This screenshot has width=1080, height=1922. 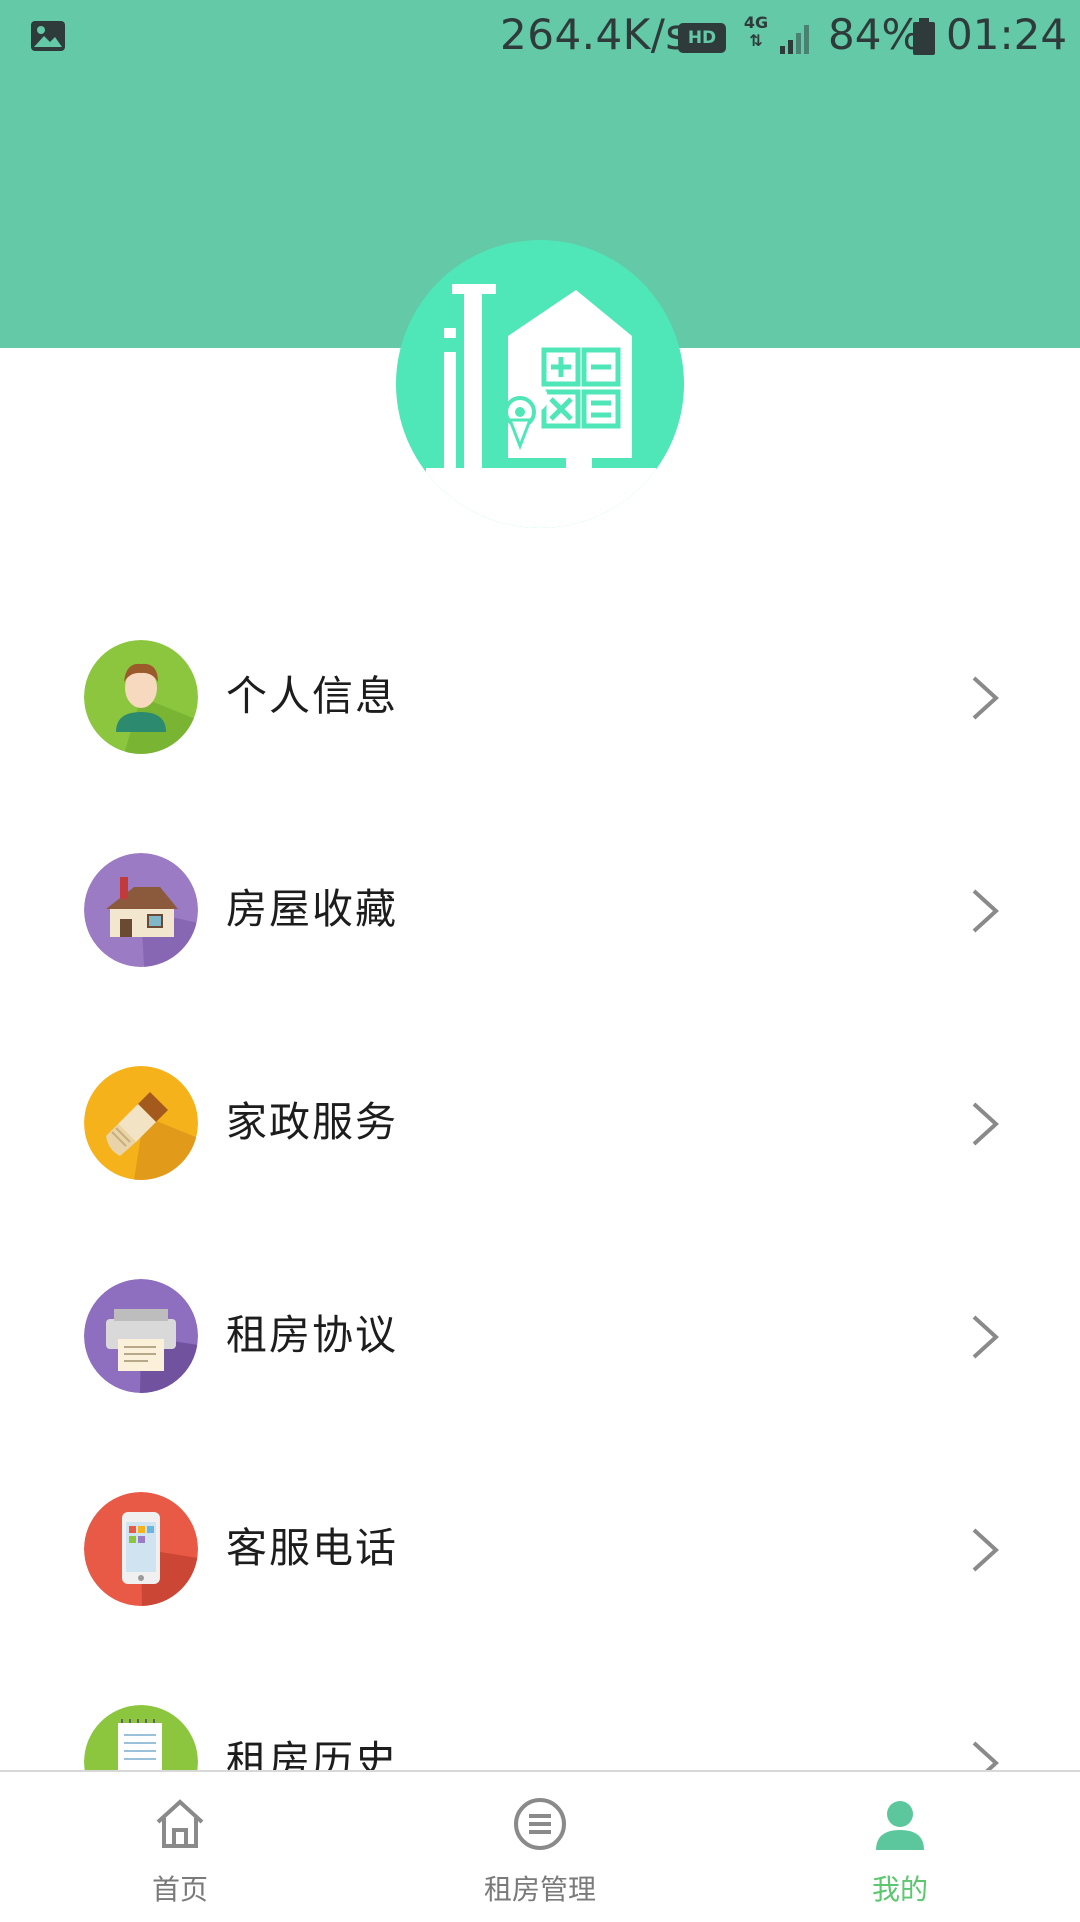 I want to click on tab-label: 我的, so click(x=899, y=1889).